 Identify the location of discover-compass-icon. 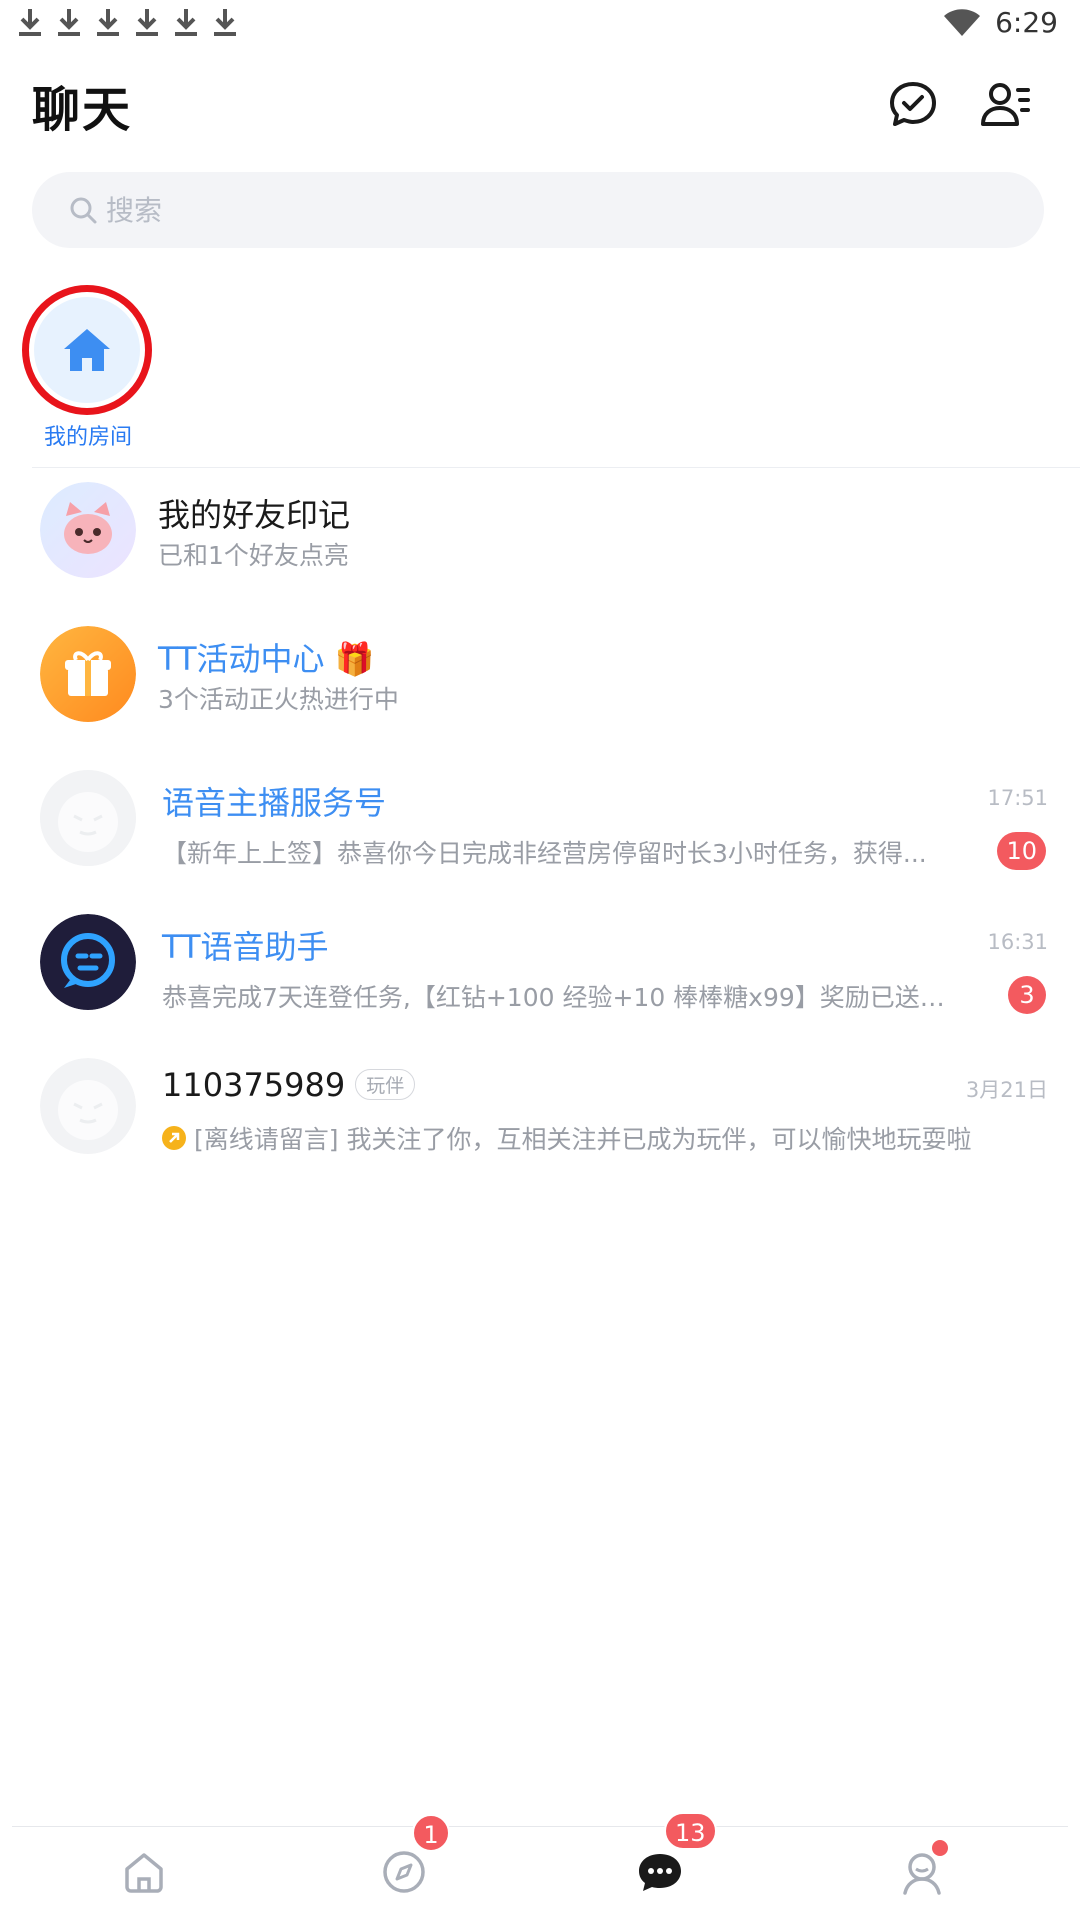
(404, 1872).